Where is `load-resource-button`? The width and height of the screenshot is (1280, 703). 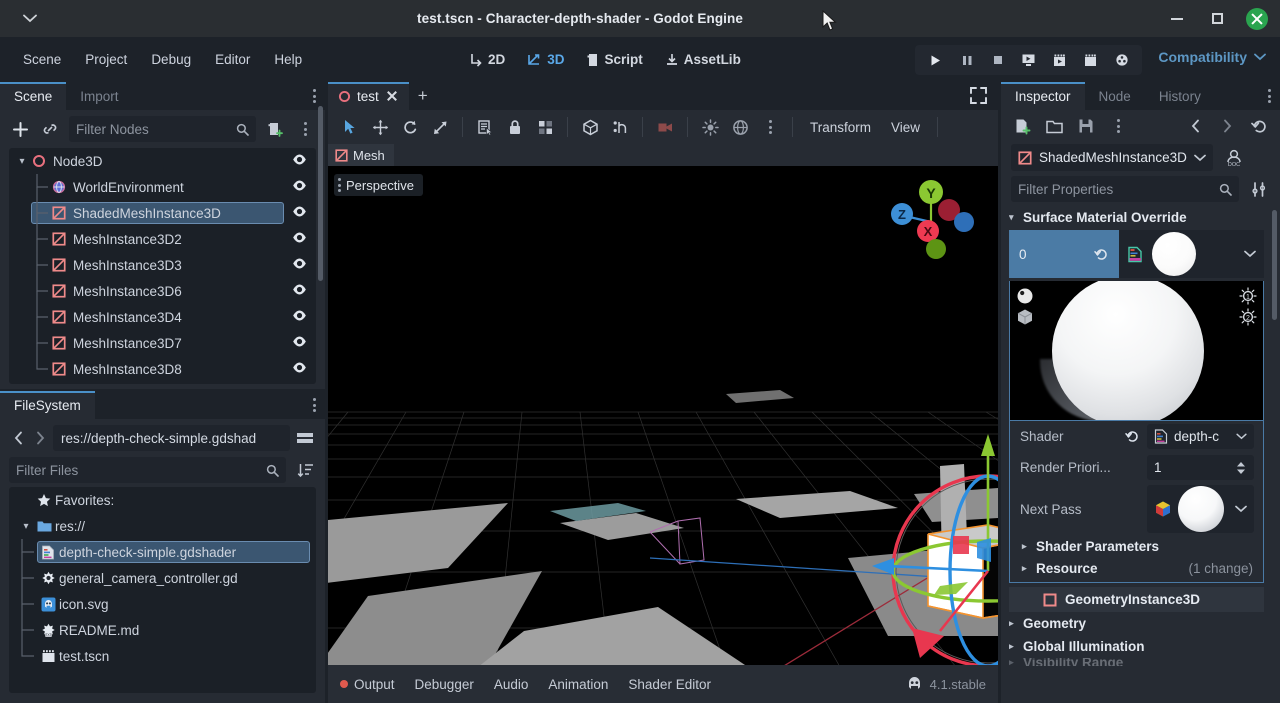 load-resource-button is located at coordinates (1054, 126).